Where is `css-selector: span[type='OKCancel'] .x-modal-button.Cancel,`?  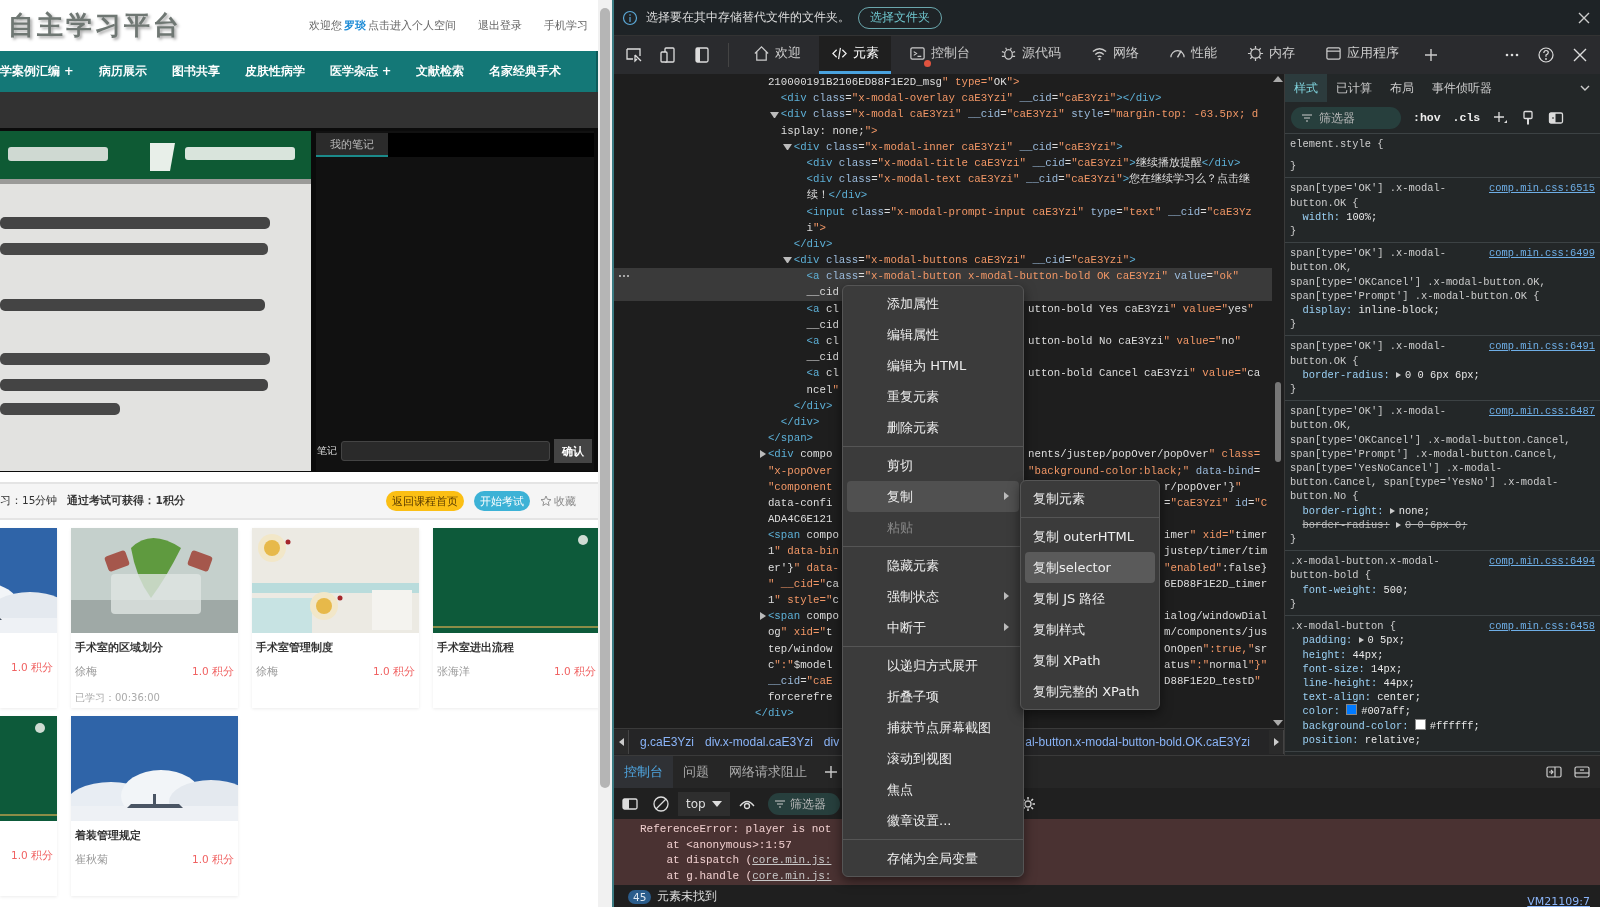
css-selector: span[type='OKCancel'] .x-modal-button.Cancel, is located at coordinates (1430, 439).